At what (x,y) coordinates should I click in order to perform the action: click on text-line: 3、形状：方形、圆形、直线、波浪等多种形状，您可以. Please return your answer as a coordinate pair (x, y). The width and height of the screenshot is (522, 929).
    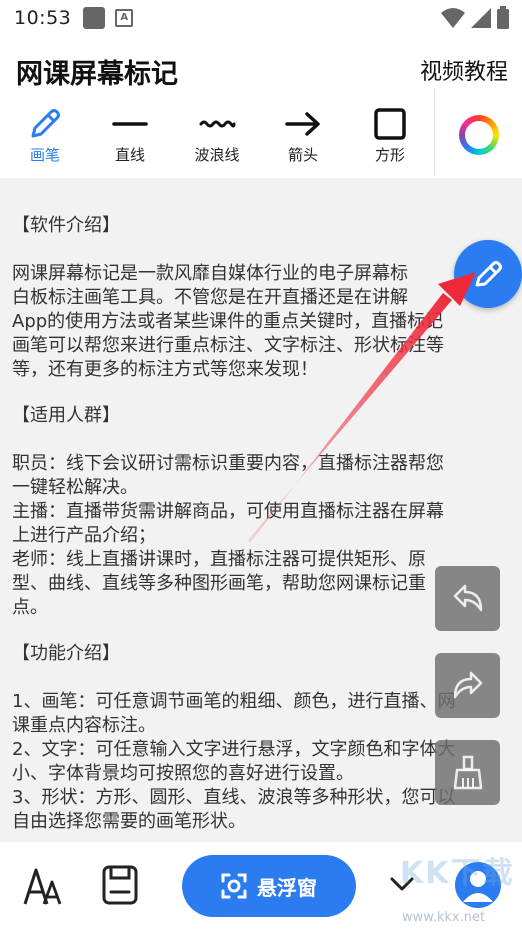
    Looking at the image, I should click on (234, 797).